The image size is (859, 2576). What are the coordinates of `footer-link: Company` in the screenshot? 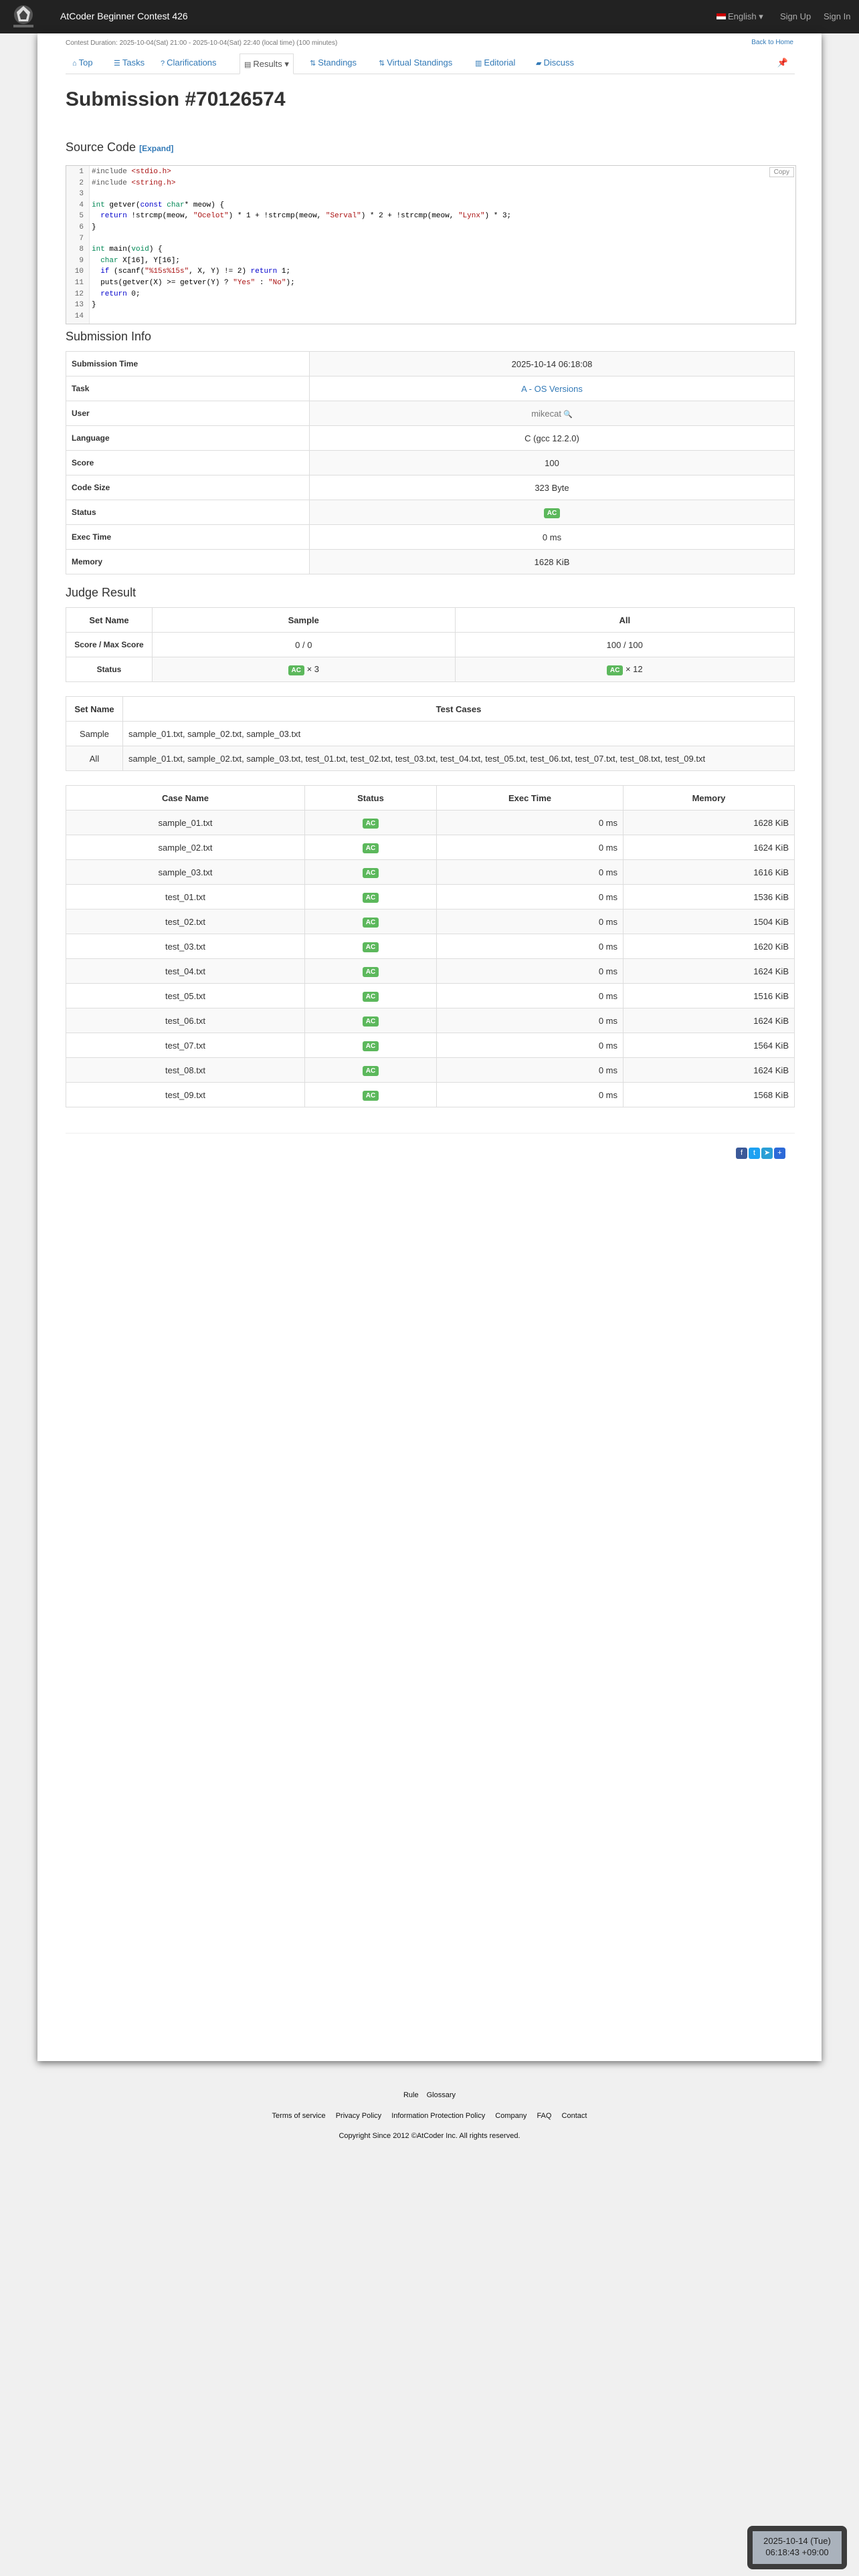 It's located at (511, 2116).